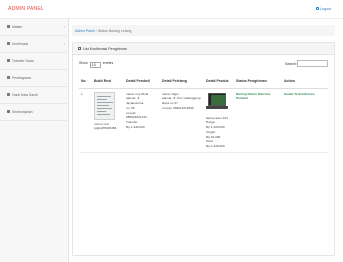 This screenshot has width=343, height=262. I want to click on show-label: Show, so click(83, 63).